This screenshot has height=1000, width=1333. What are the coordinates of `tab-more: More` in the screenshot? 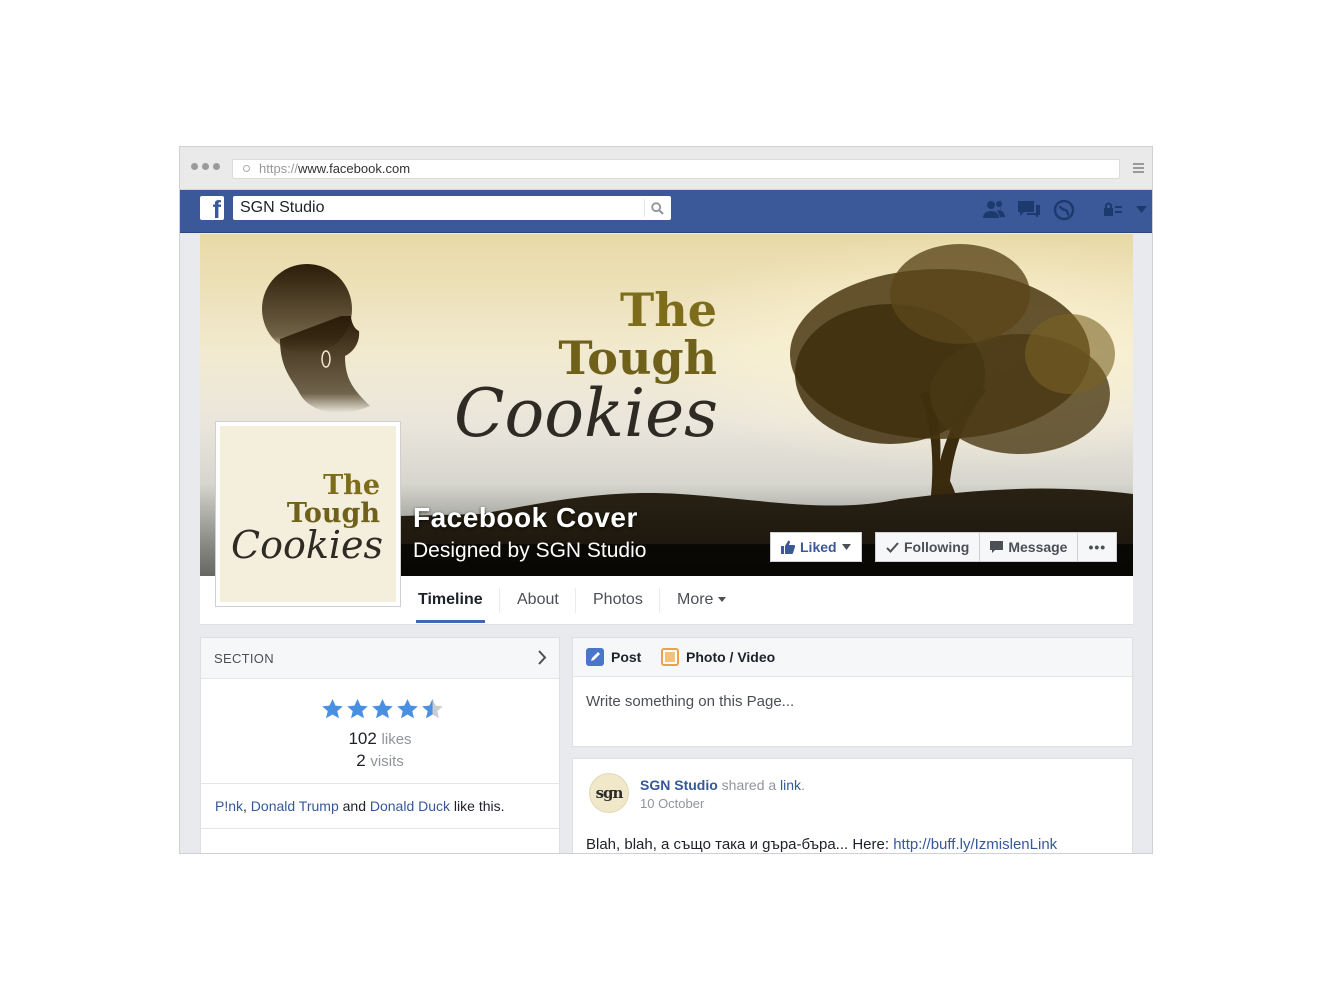 It's located at (701, 600).